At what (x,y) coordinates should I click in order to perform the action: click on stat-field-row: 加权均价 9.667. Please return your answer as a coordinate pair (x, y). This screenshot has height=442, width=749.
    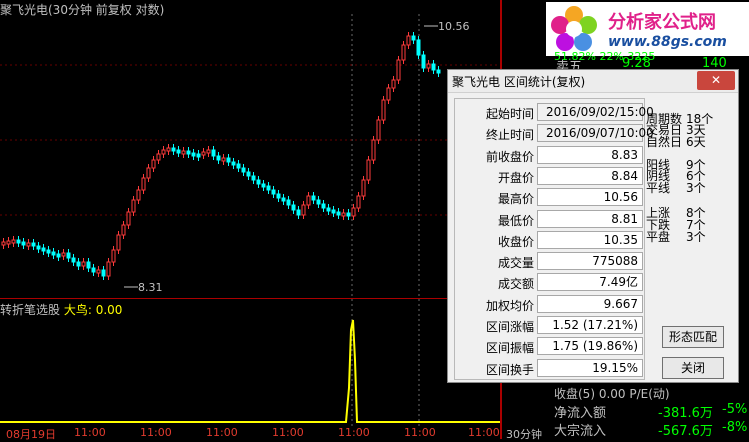
    Looking at the image, I should click on (550, 304).